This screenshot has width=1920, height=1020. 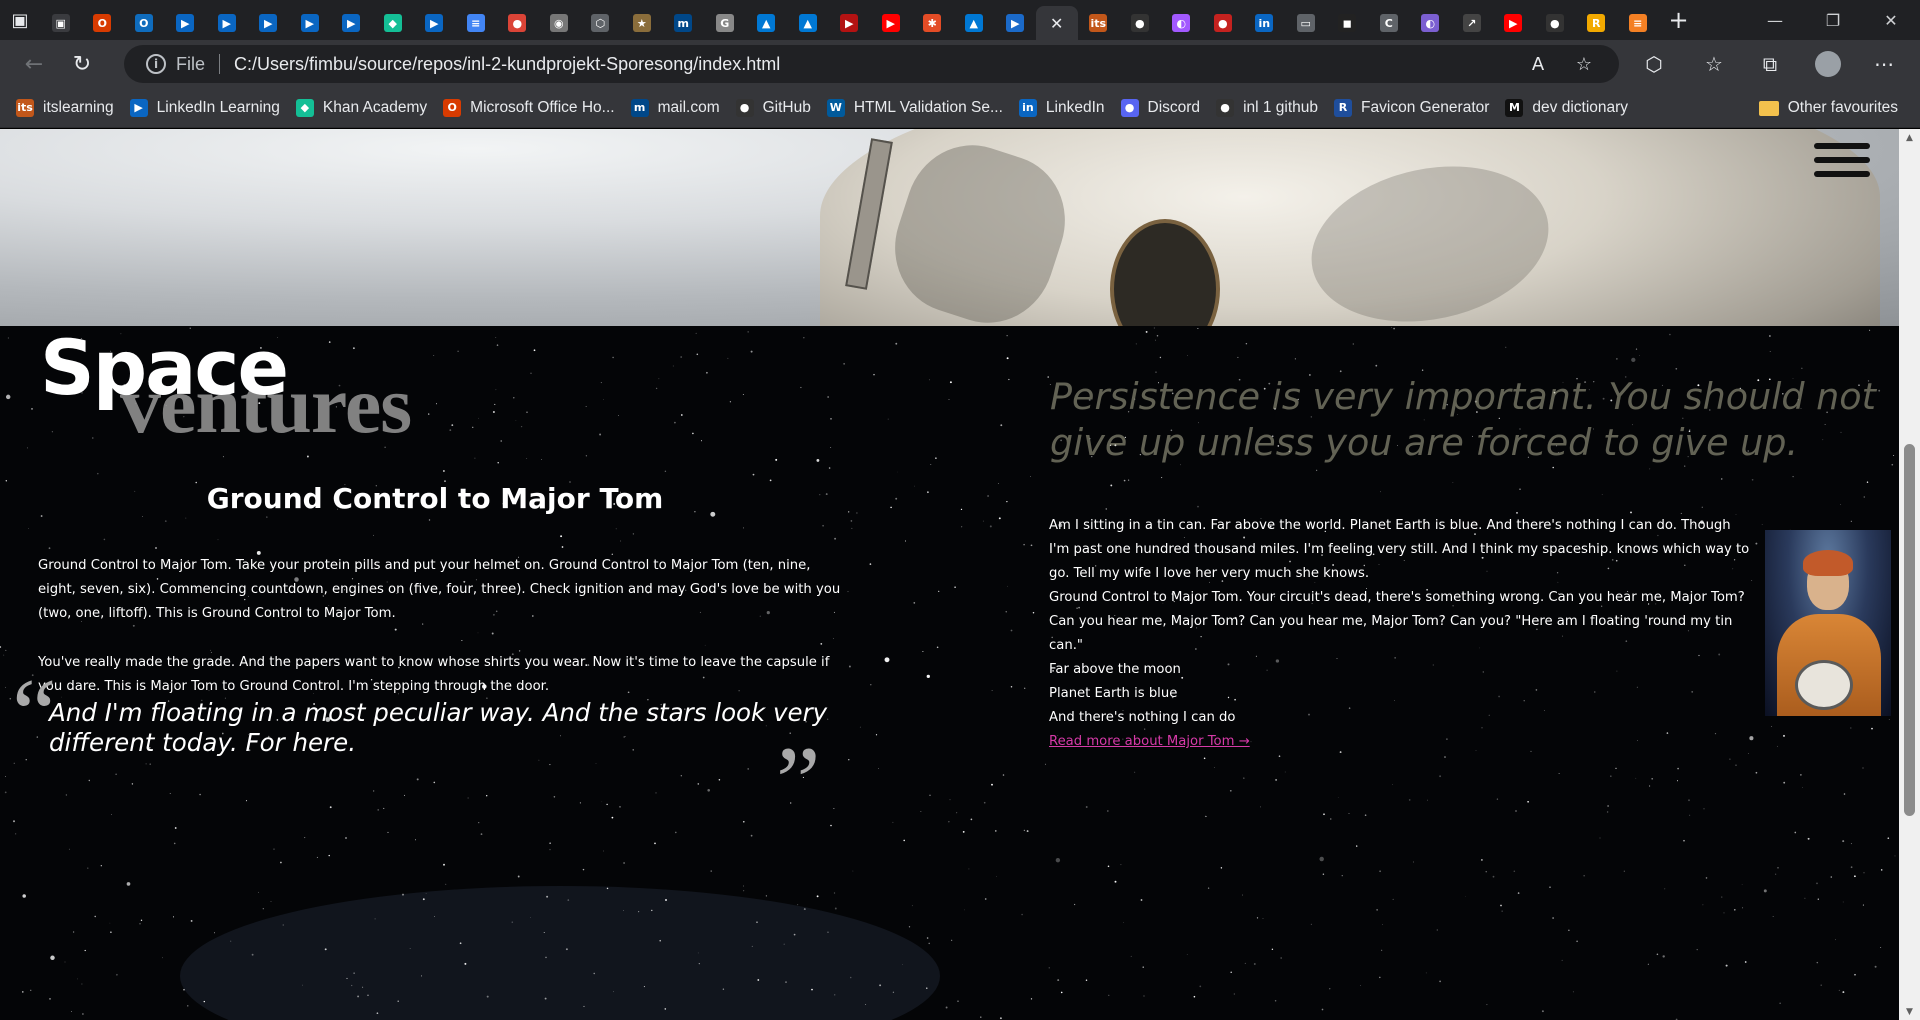 I want to click on close-icon: ✕, so click(x=1057, y=23).